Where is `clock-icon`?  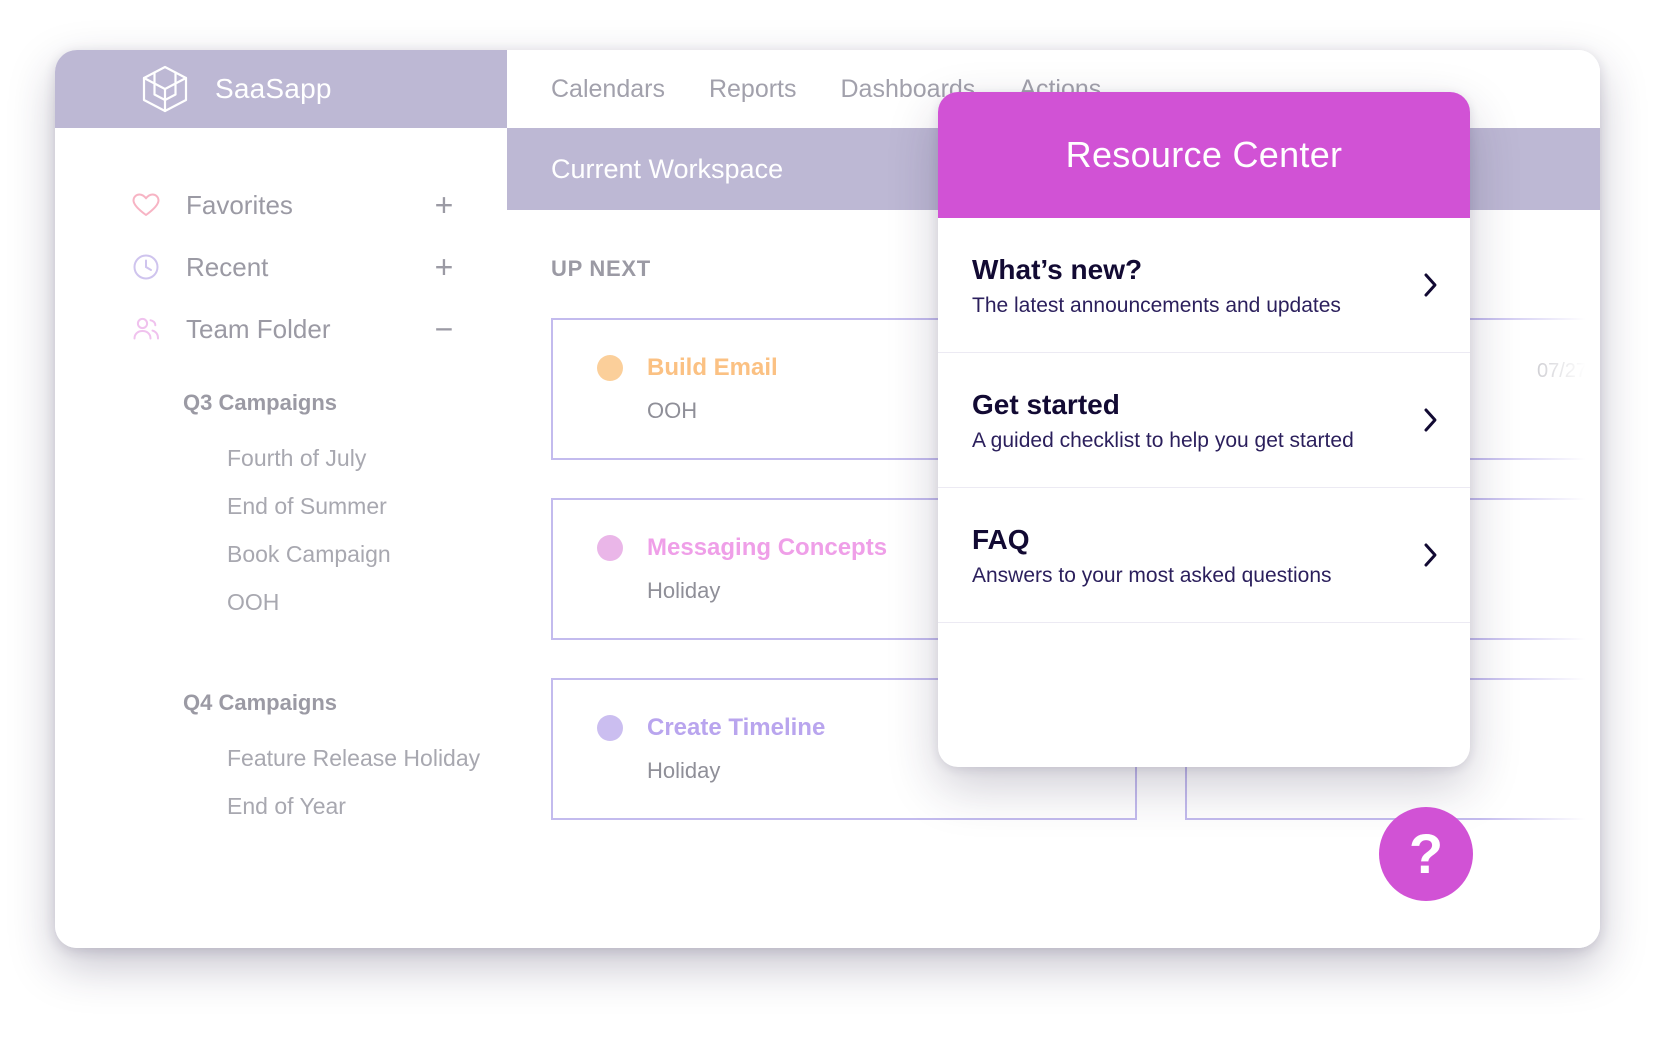 clock-icon is located at coordinates (146, 267).